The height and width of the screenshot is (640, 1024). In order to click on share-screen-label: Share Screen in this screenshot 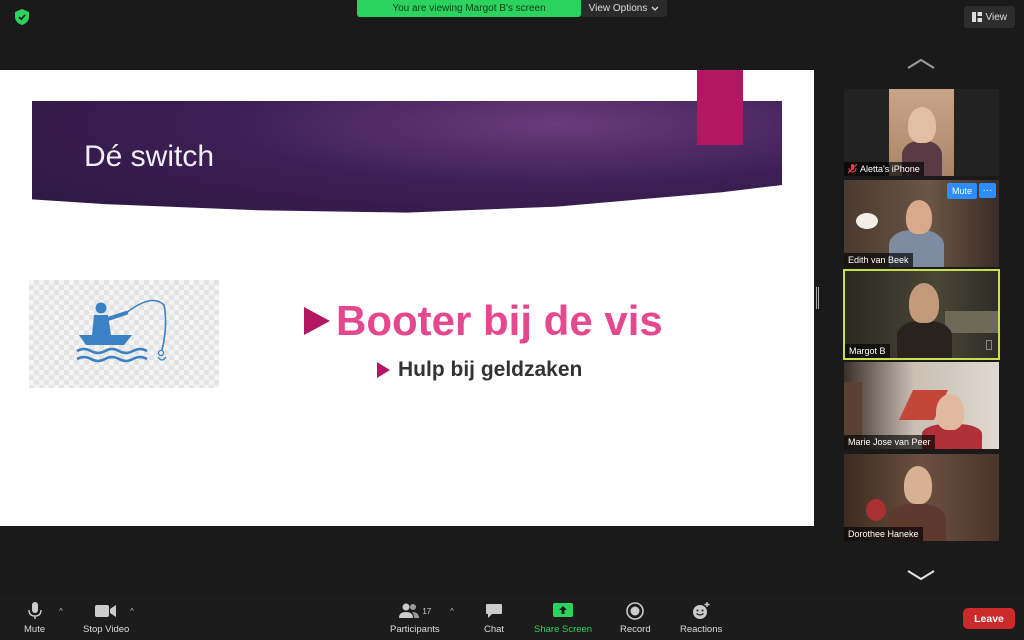, I will do `click(563, 629)`.